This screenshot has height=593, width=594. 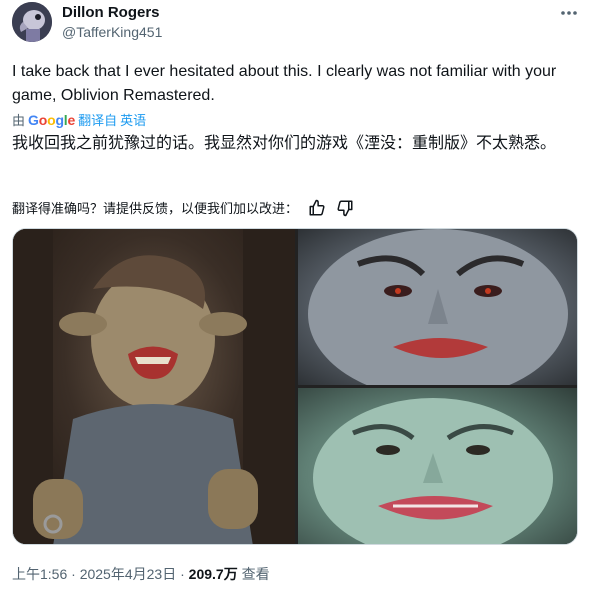 I want to click on translation-attribution: 由 Google 翻译自 英语, so click(x=79, y=119).